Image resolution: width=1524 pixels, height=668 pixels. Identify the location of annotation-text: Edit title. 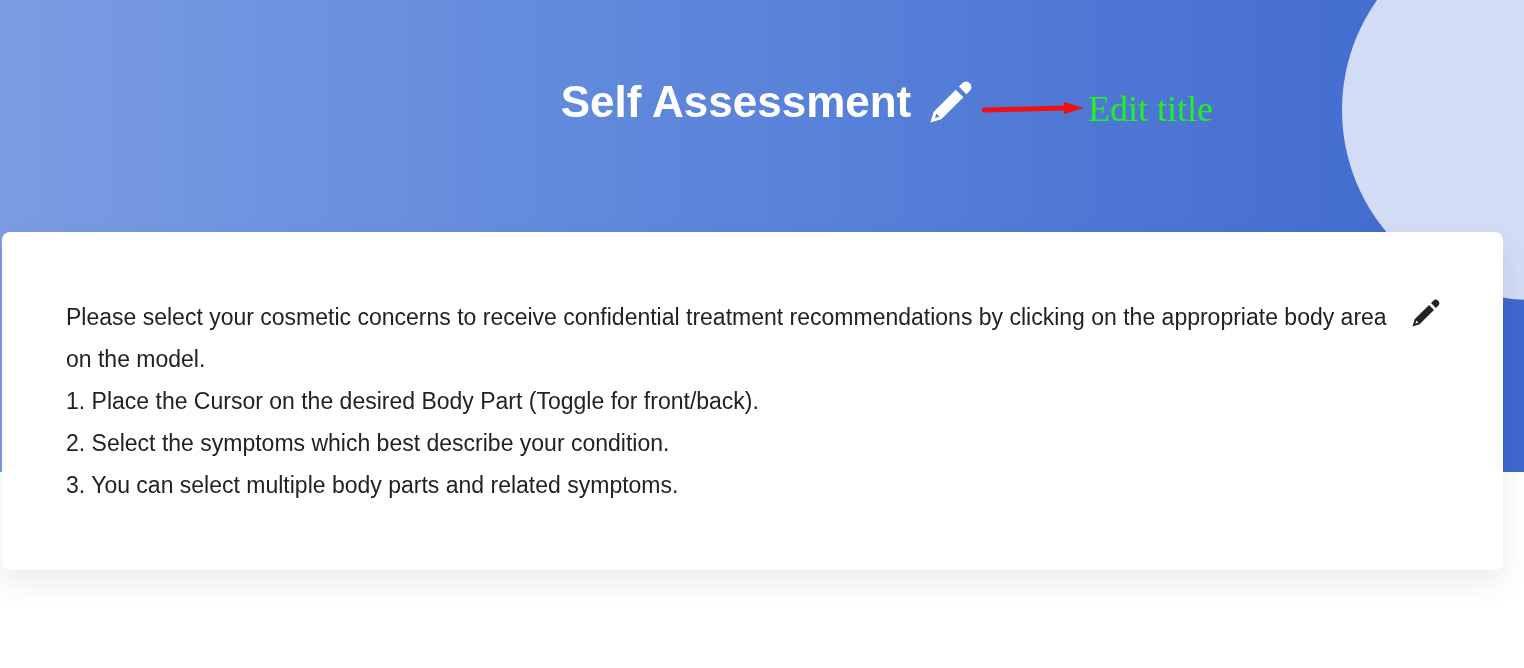
(1150, 109).